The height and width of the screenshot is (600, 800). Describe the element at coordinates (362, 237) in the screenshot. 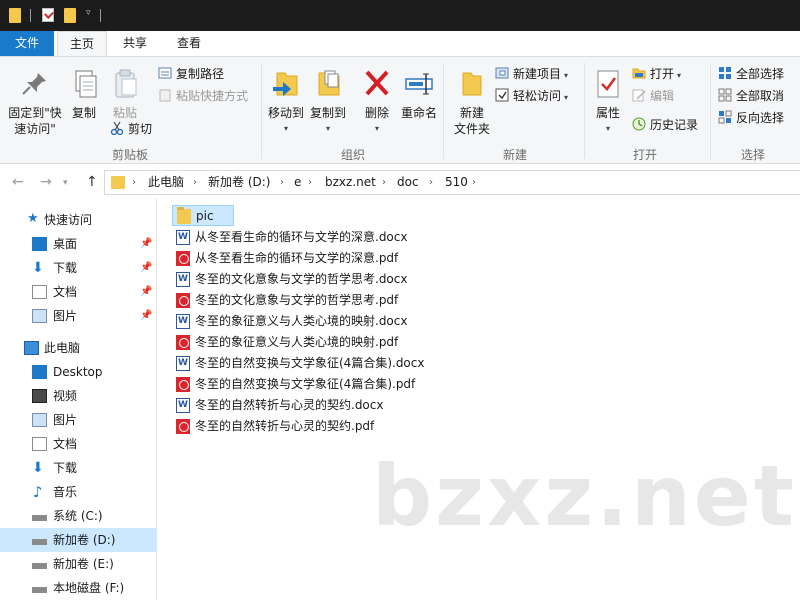

I see `file-item: 从冬至看生命的循环与文学的深意.docx` at that location.